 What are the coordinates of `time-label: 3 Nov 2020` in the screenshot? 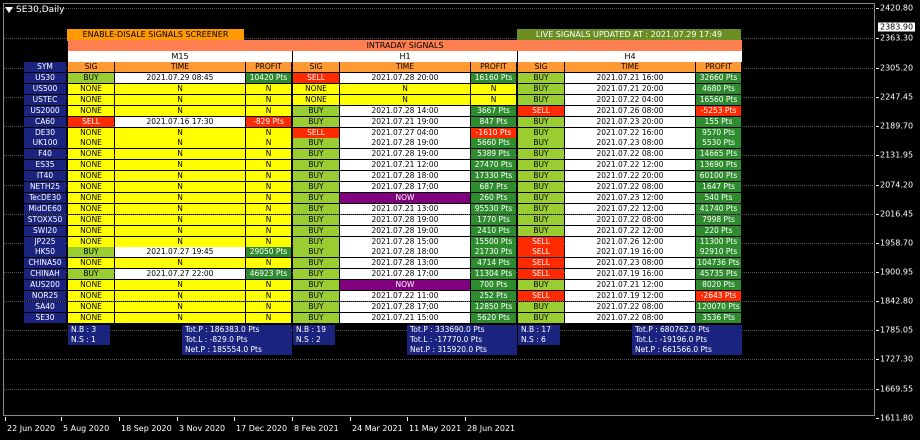 It's located at (202, 428).